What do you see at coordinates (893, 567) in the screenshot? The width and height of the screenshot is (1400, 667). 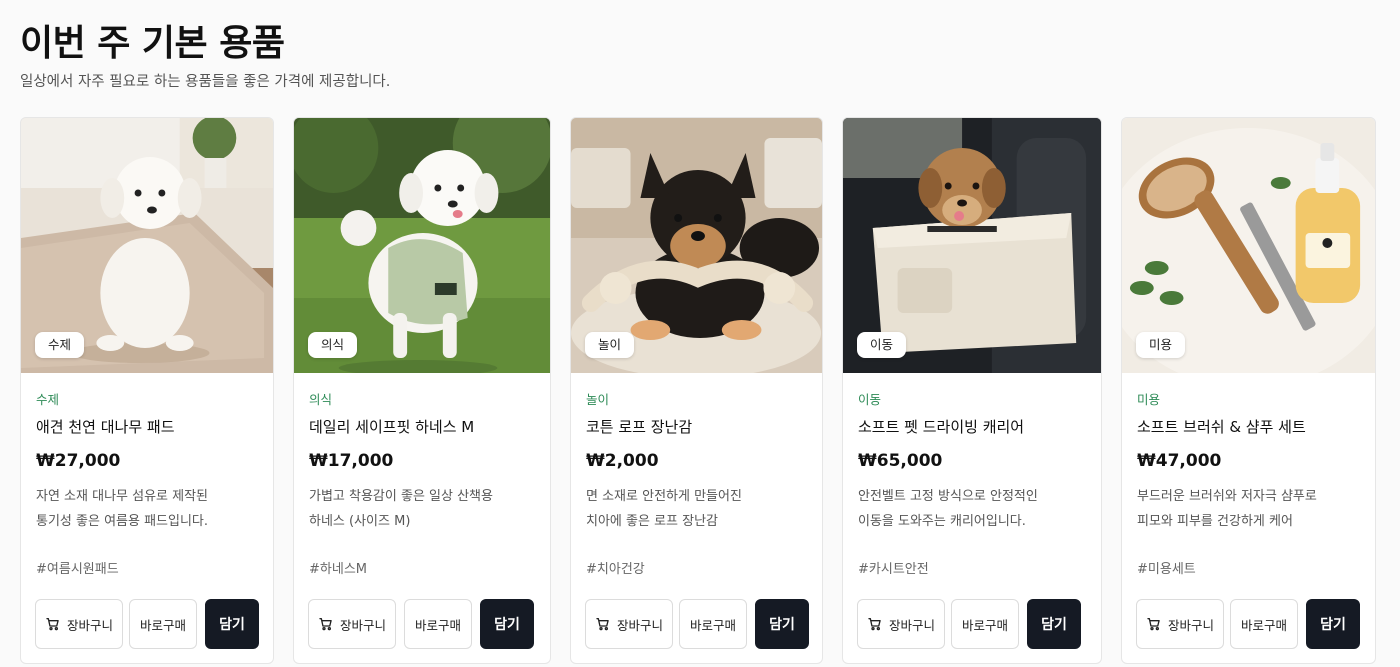 I see `product-tag: #카시트안전` at bounding box center [893, 567].